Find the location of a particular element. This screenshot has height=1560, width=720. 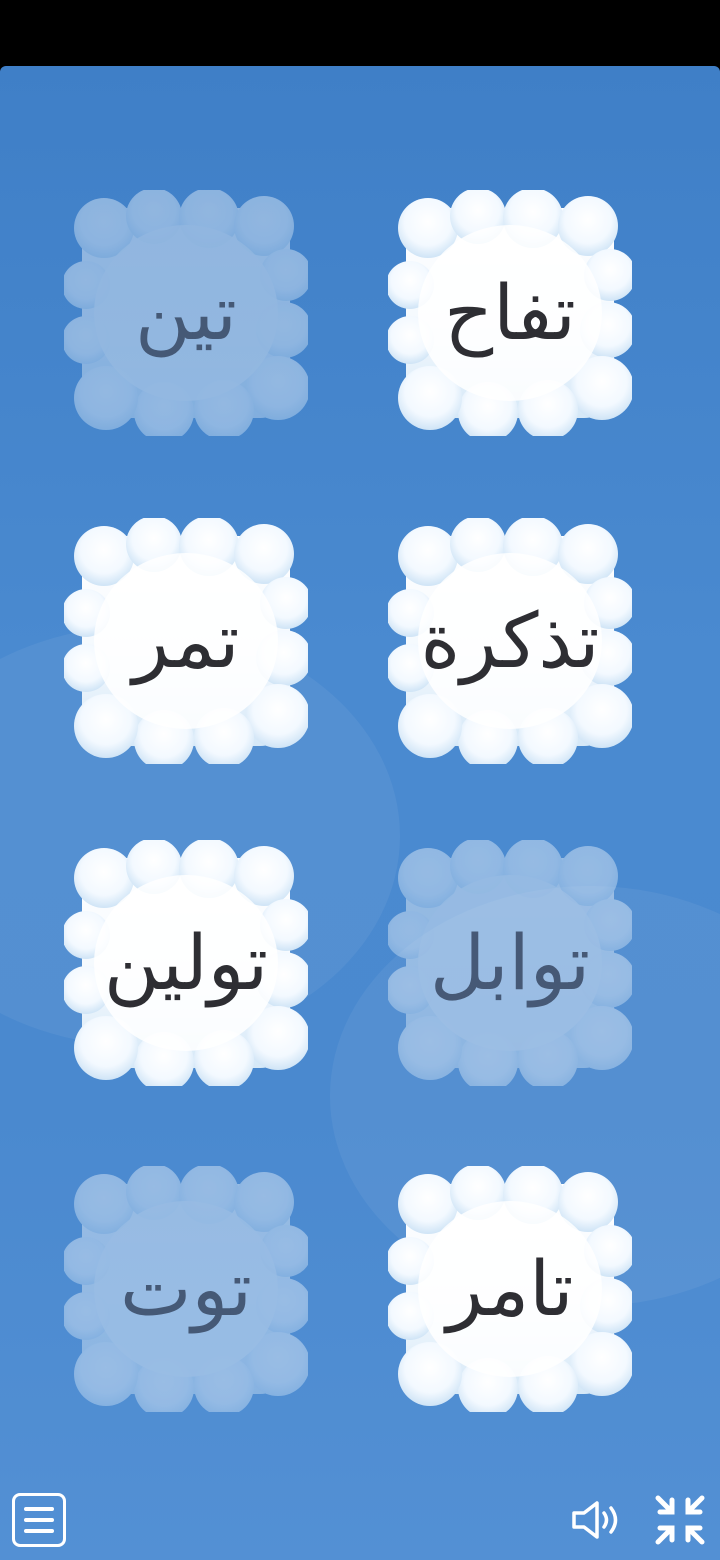

word-card-bottom-right: تامر is located at coordinates (510, 1289).